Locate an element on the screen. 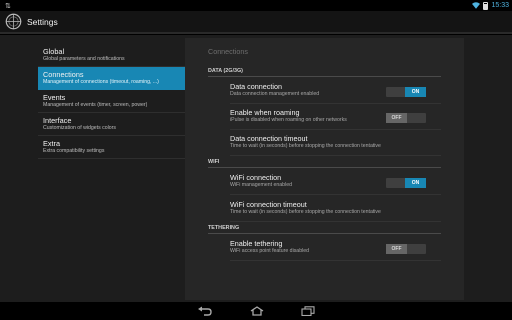 This screenshot has width=512, height=320. header-title: Connections is located at coordinates (63, 74).